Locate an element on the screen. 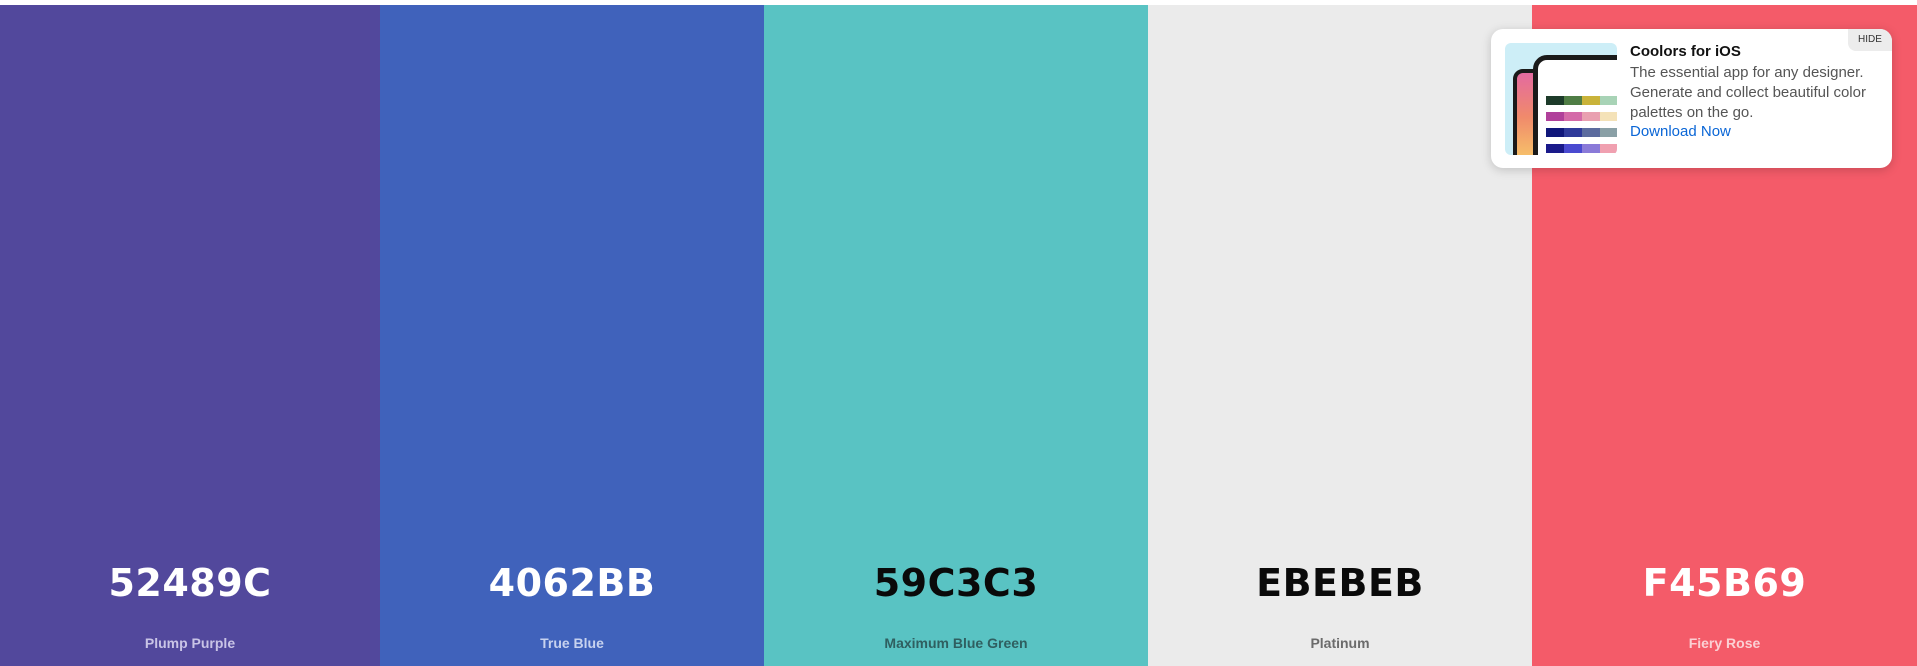 The image size is (1917, 666). hex-code: 59C3C3 is located at coordinates (956, 583).